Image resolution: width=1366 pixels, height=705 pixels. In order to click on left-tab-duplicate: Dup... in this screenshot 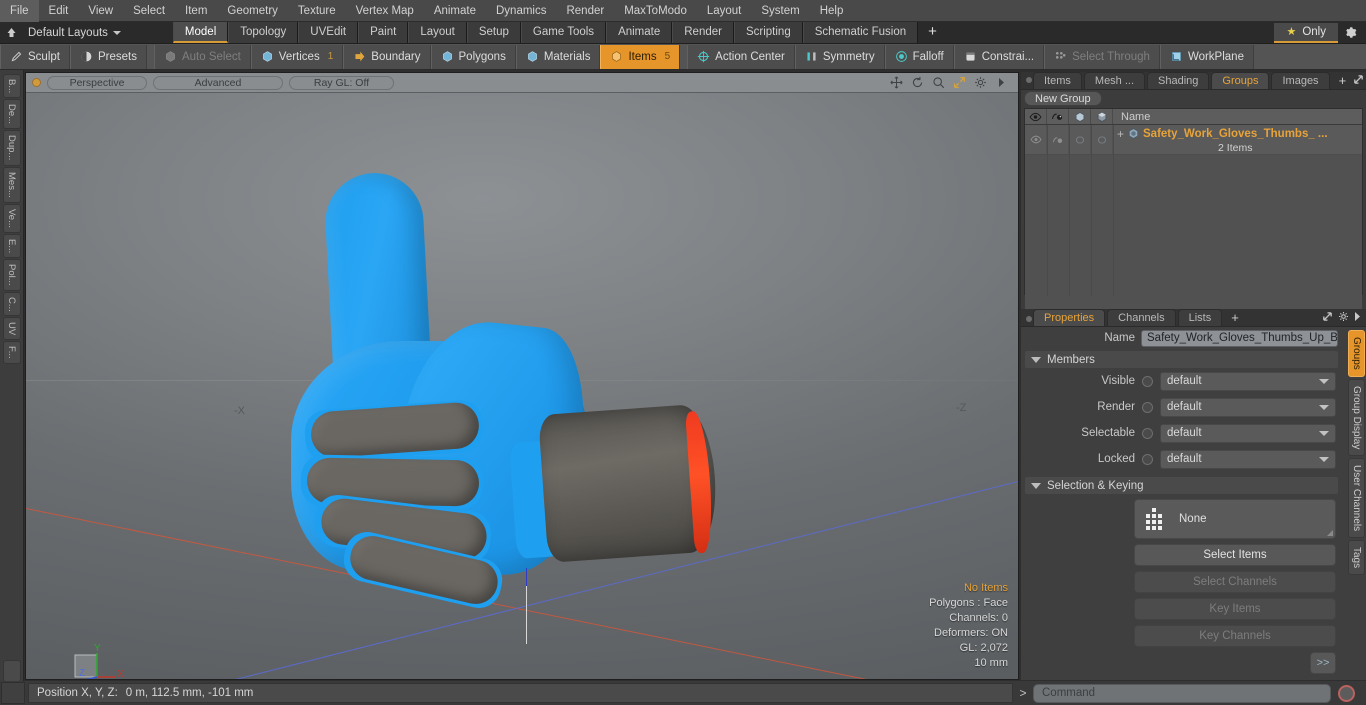, I will do `click(11, 148)`.